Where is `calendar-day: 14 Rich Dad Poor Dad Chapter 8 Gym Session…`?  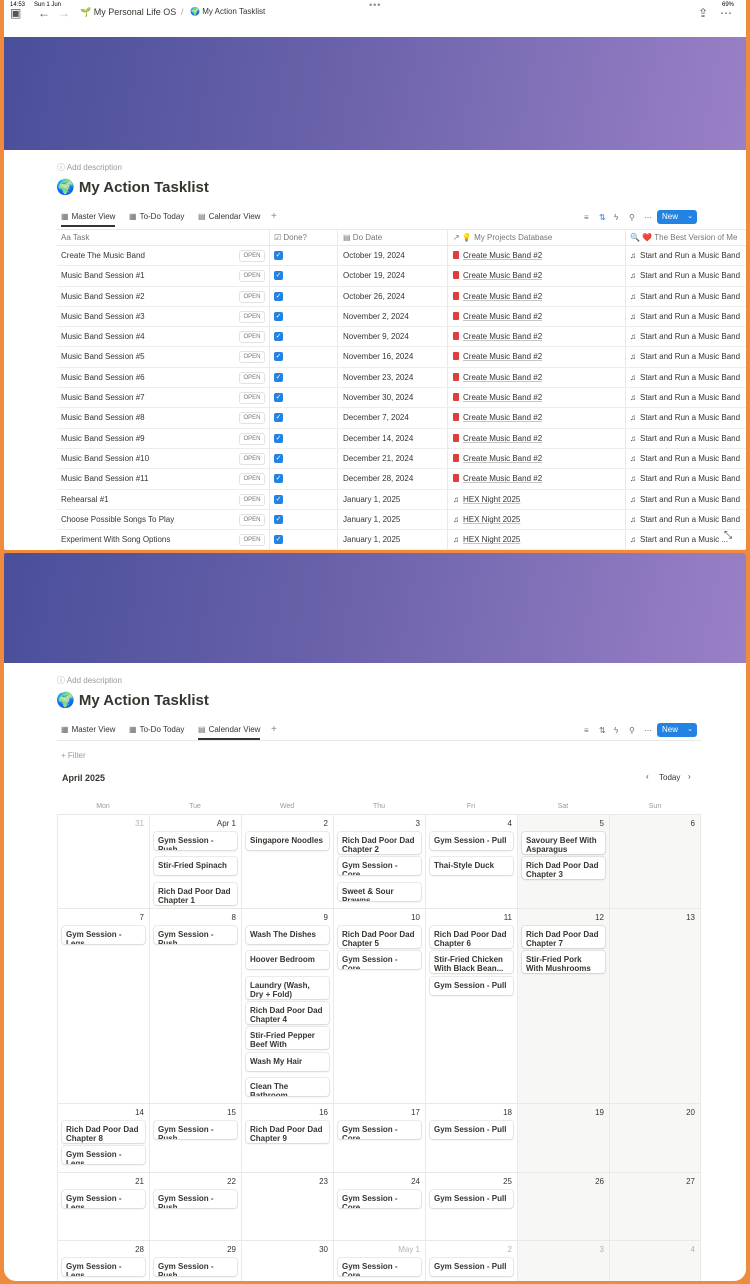 calendar-day: 14 Rich Dad Poor Dad Chapter 8 Gym Session… is located at coordinates (103, 1138).